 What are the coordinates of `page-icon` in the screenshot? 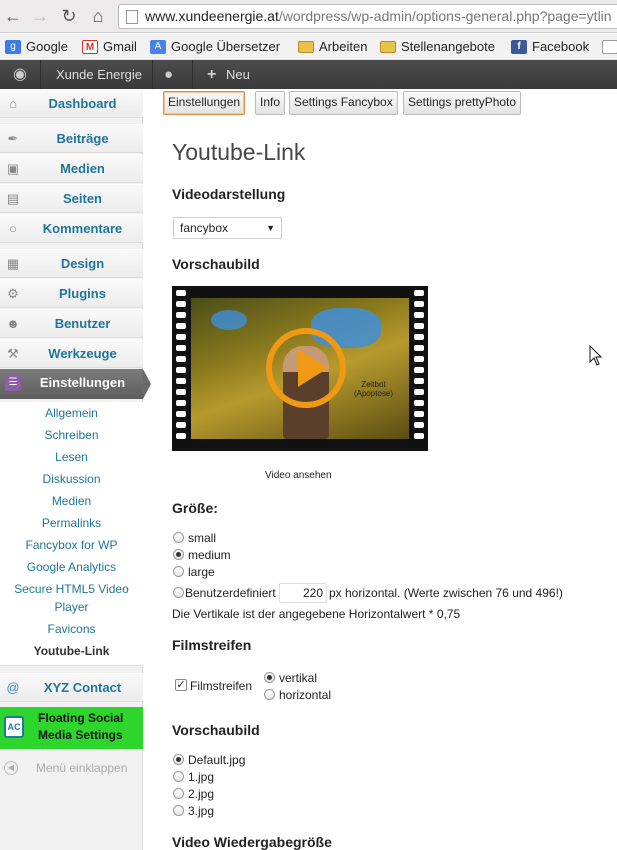 It's located at (609, 46).